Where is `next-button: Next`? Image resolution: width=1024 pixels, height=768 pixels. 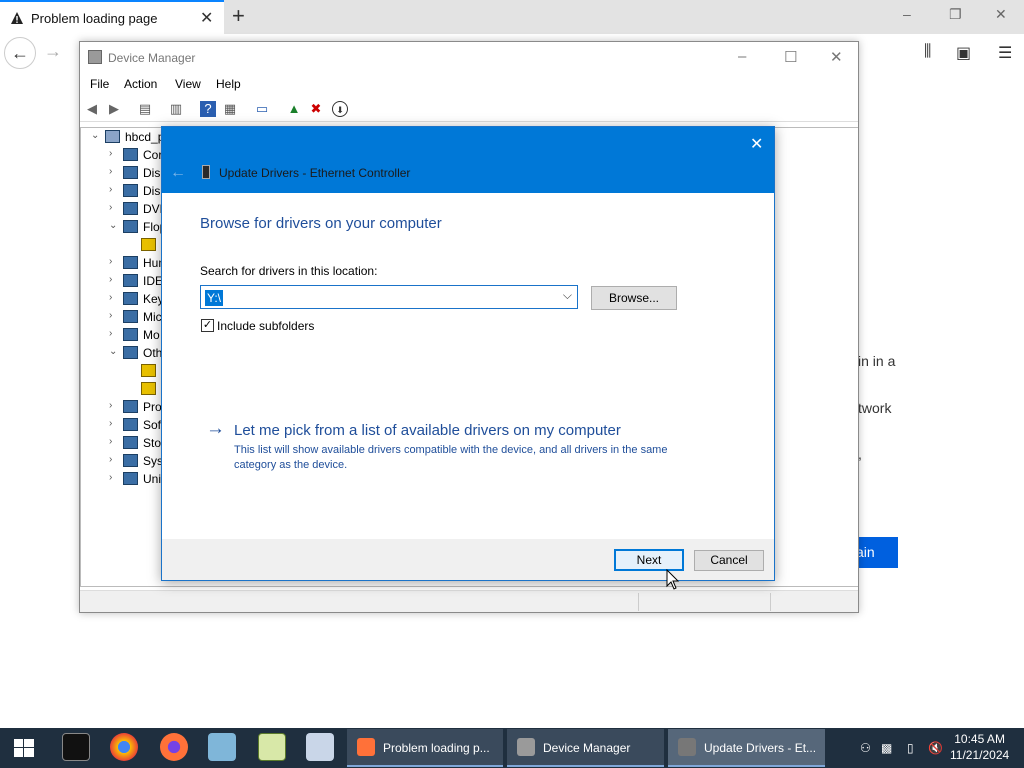 next-button: Next is located at coordinates (649, 560).